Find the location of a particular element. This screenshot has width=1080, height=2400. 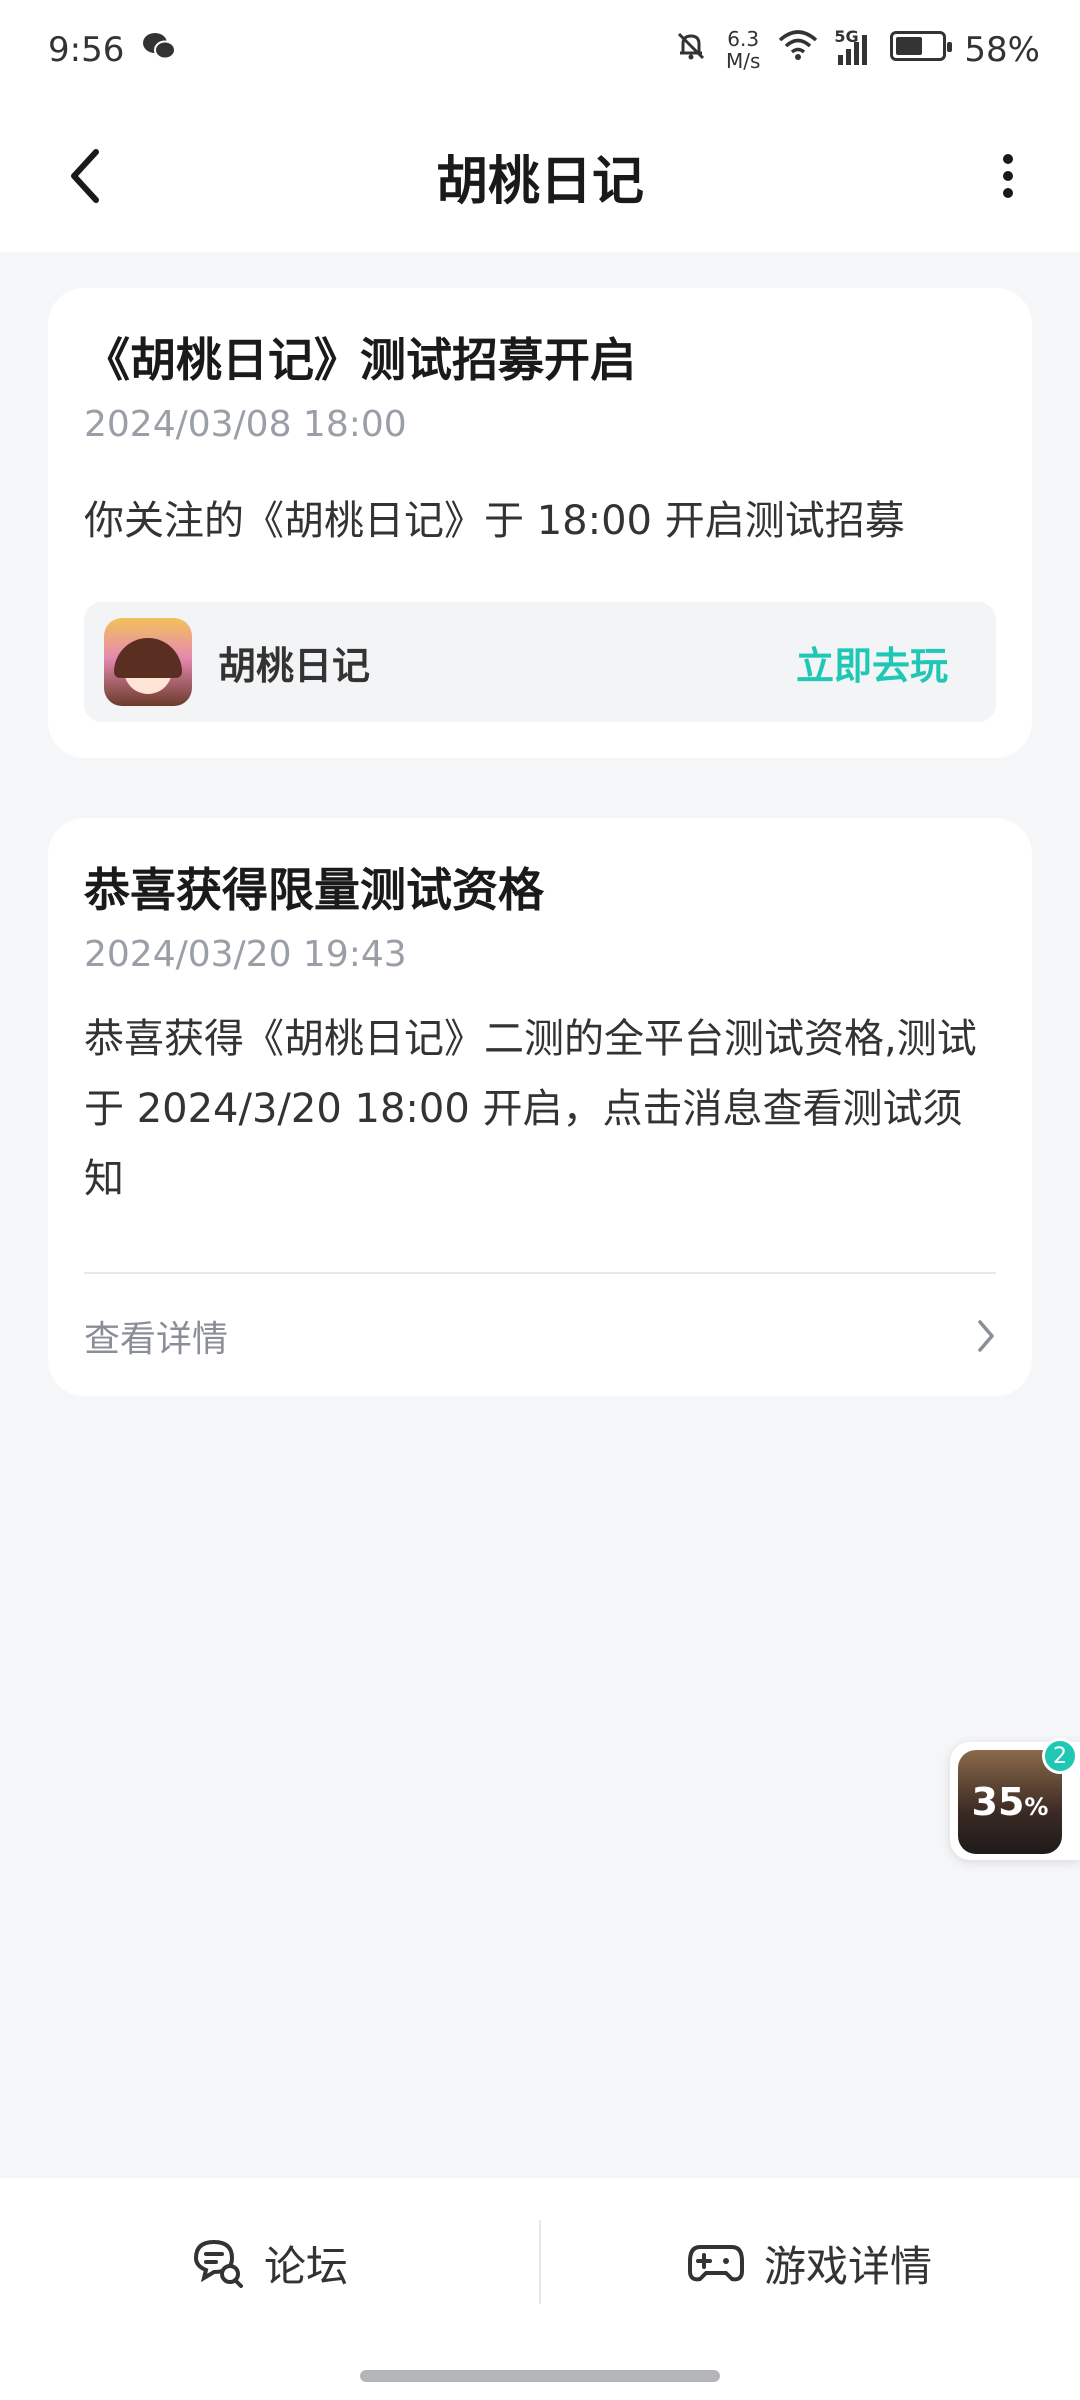

forum-button: 论坛 is located at coordinates (270, 2263).